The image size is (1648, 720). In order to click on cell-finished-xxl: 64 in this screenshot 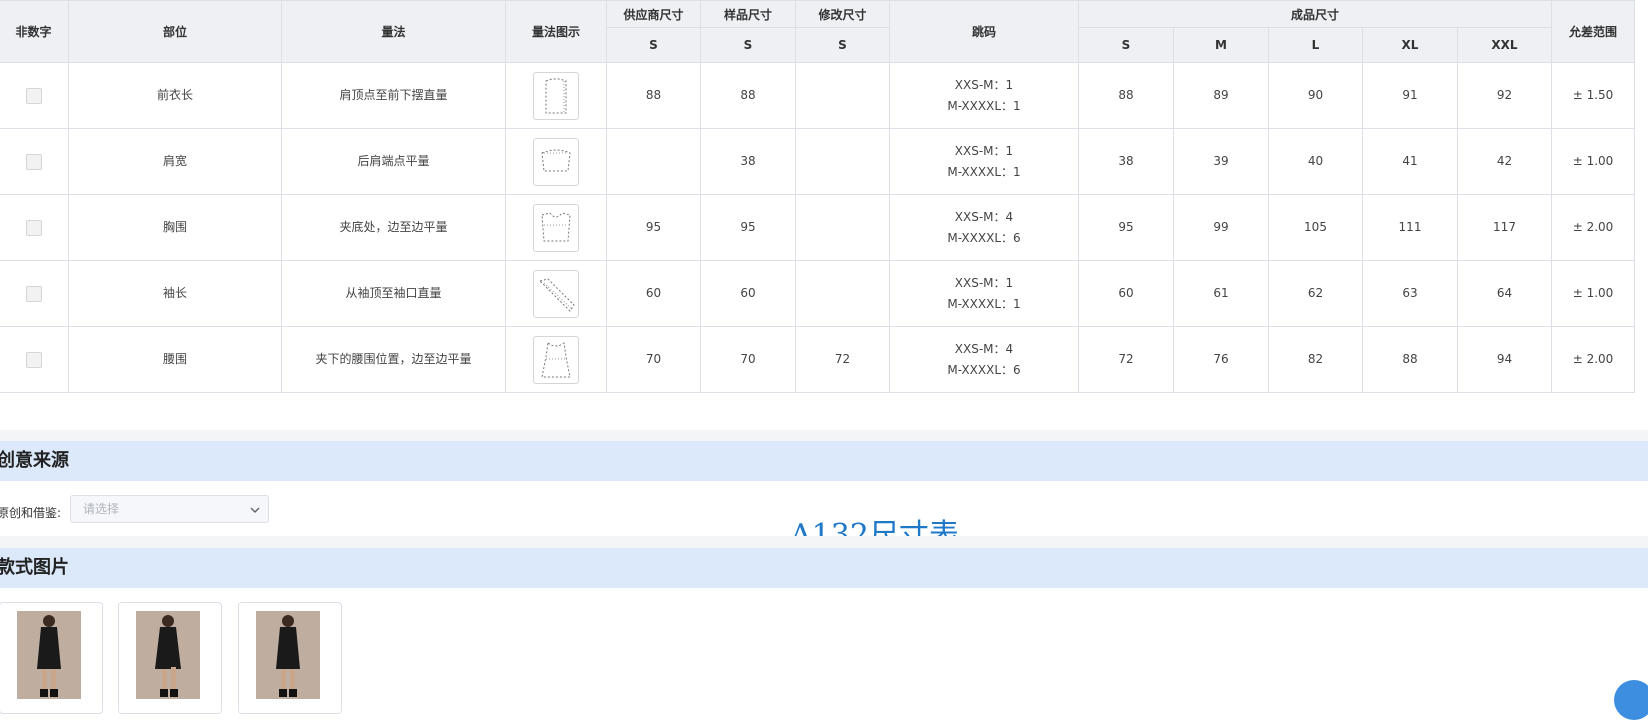, I will do `click(1504, 293)`.